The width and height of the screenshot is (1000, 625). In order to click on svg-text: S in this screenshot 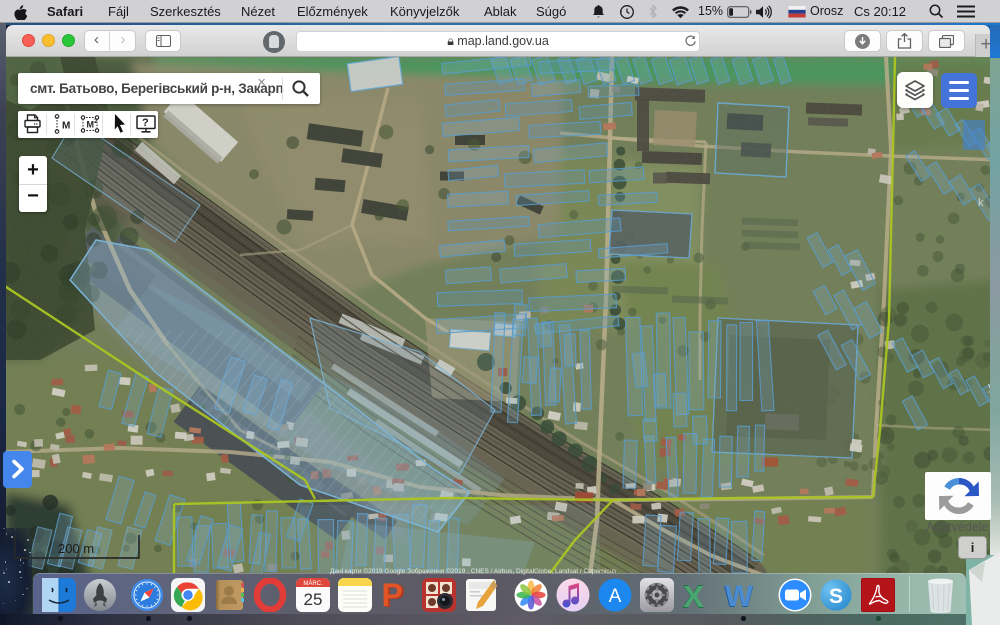, I will do `click(836, 596)`.